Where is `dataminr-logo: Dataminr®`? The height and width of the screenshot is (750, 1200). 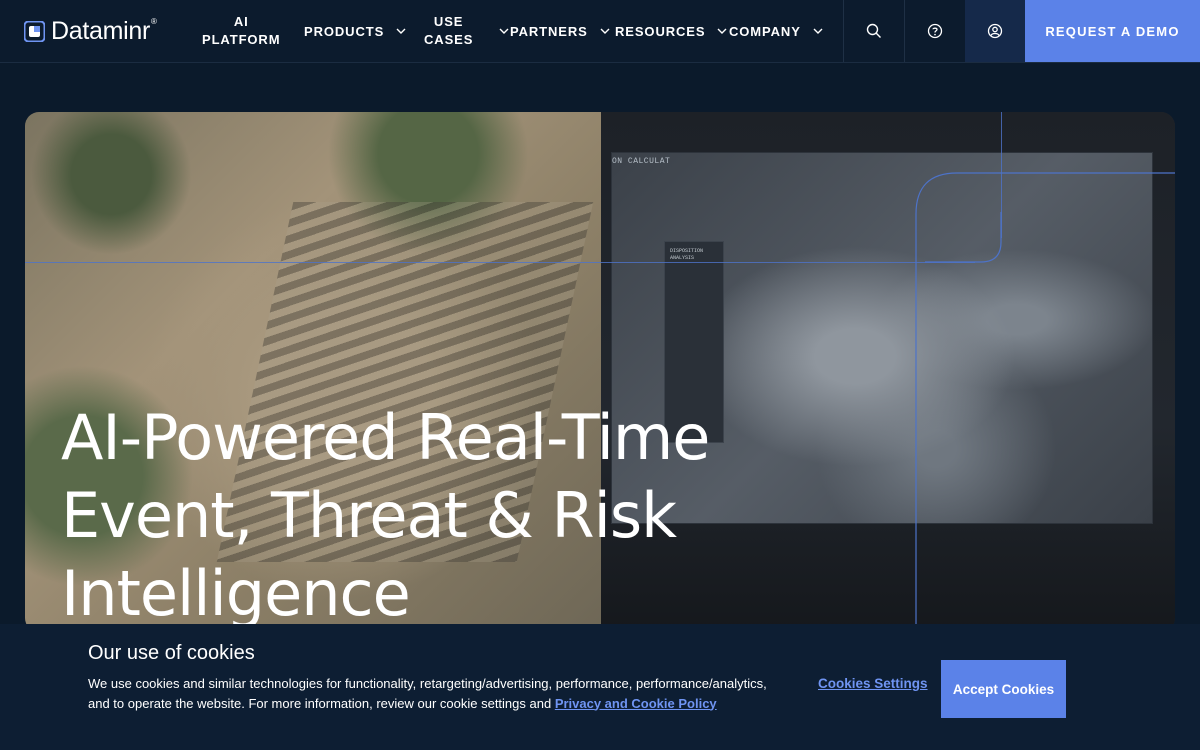
dataminr-logo: Dataminr® is located at coordinates (90, 31).